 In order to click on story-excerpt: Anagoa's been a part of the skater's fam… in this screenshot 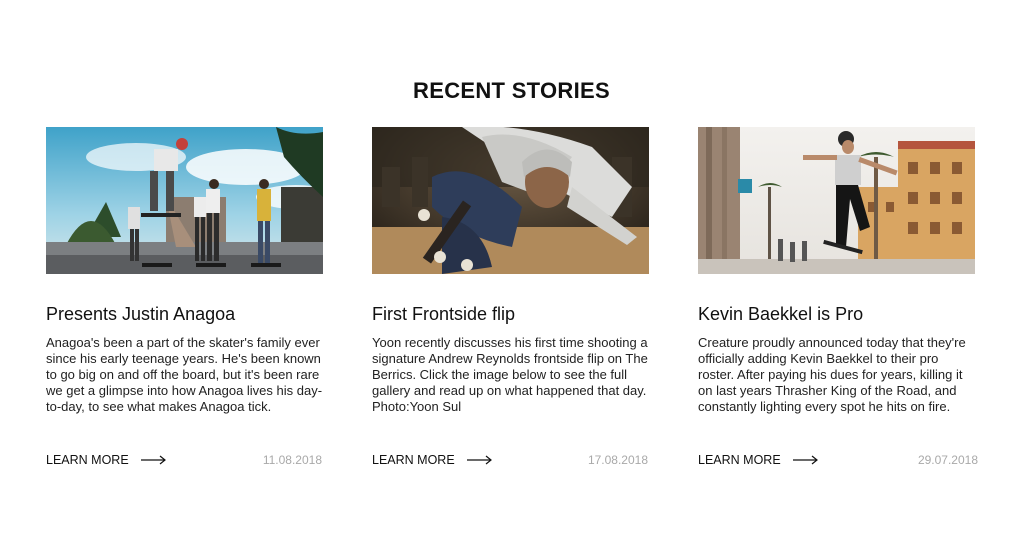, I will do `click(184, 374)`.